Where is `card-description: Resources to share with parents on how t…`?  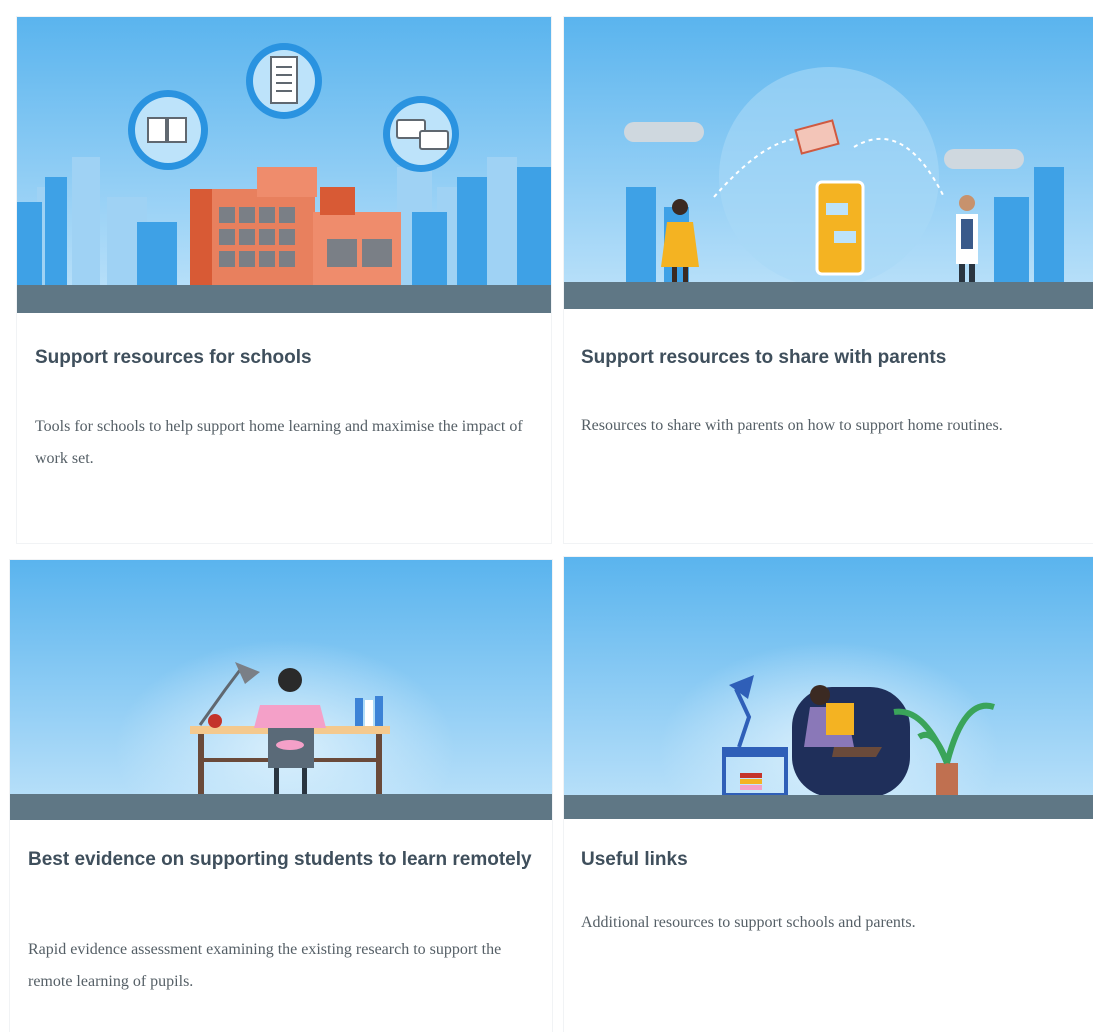
card-description: Resources to share with parents on how t… is located at coordinates (792, 425).